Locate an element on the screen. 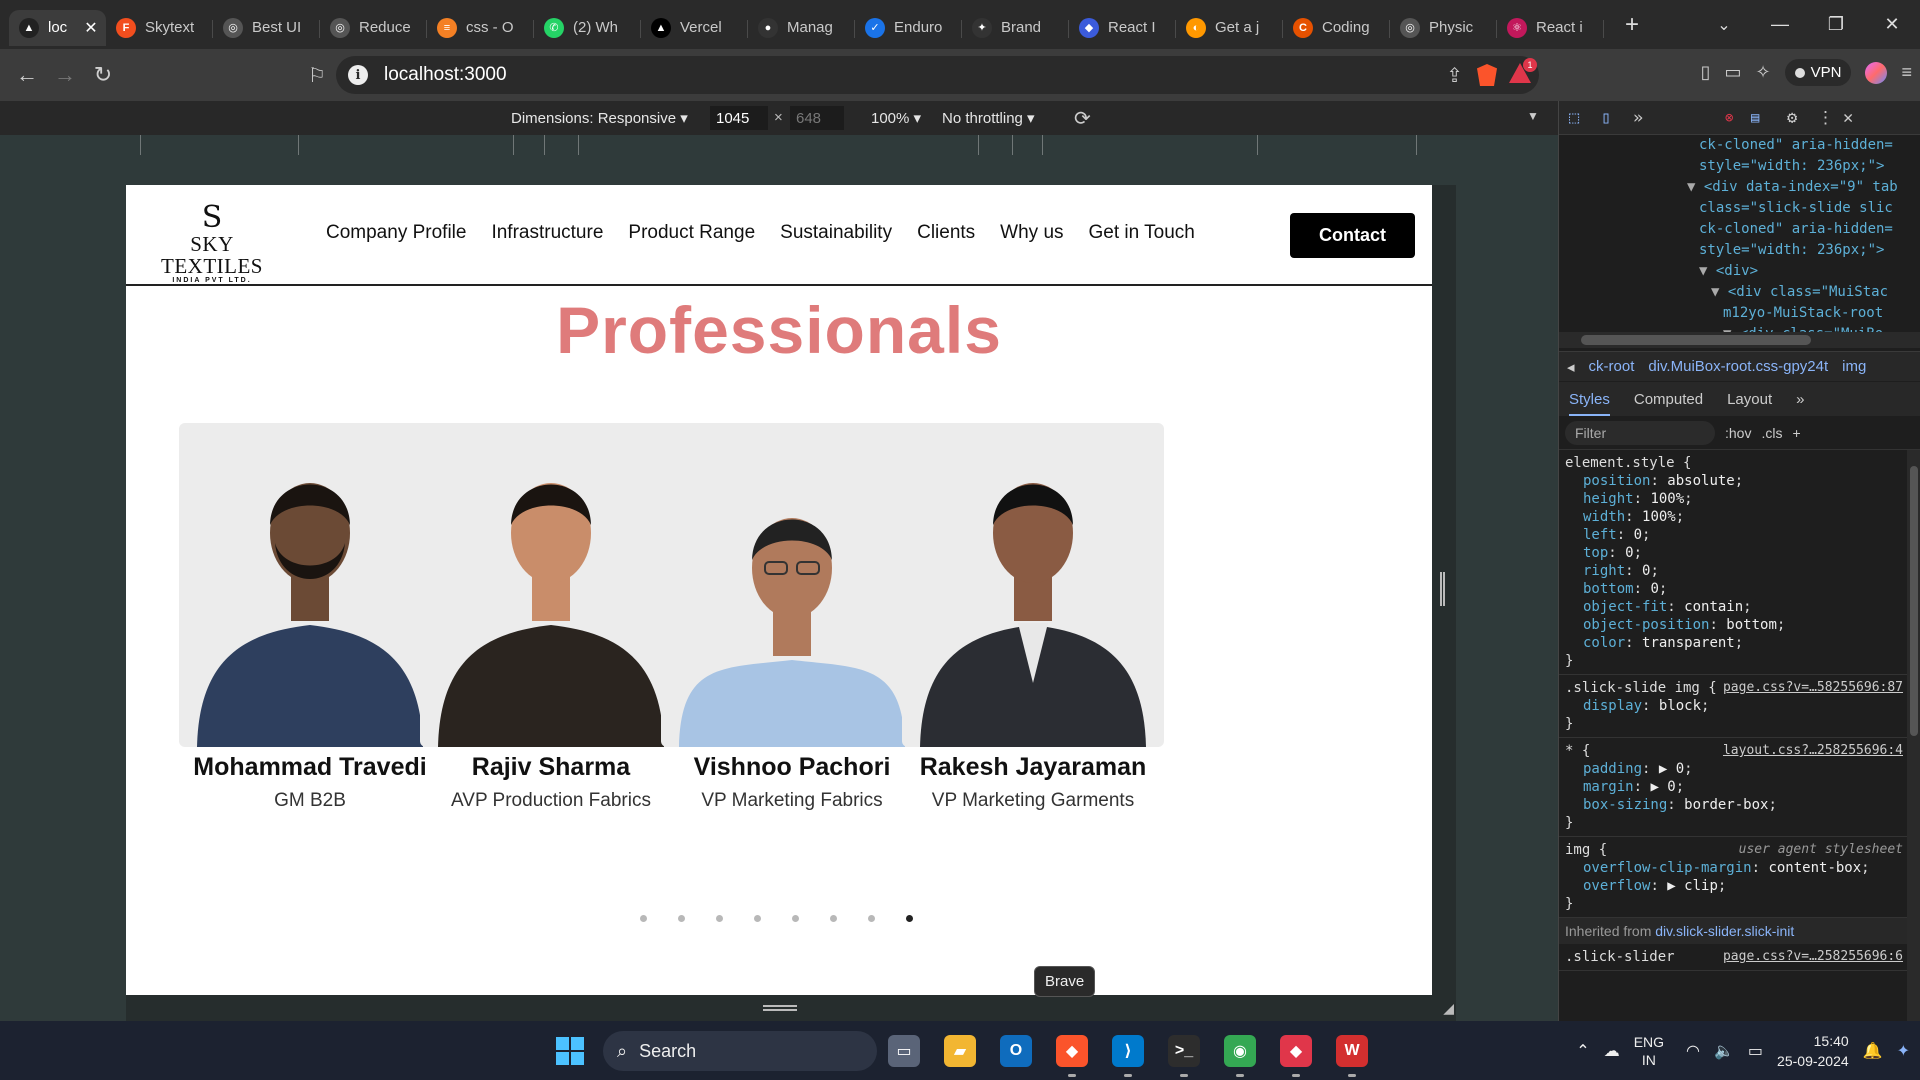 The width and height of the screenshot is (1920, 1080). brave-shields-icon is located at coordinates (1487, 75).